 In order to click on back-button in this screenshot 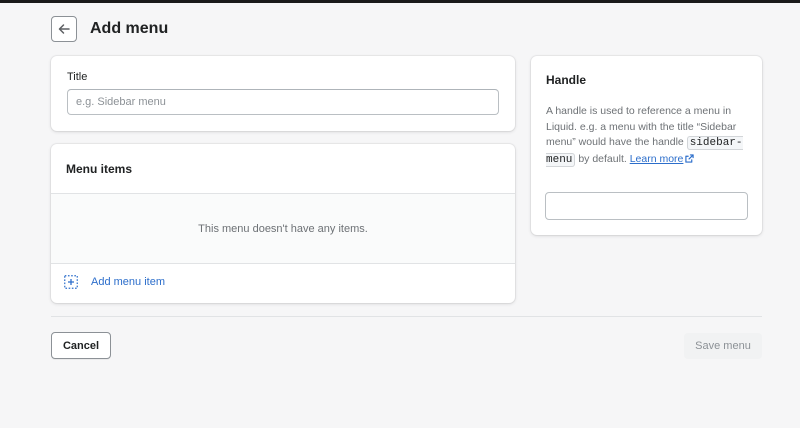, I will do `click(64, 29)`.